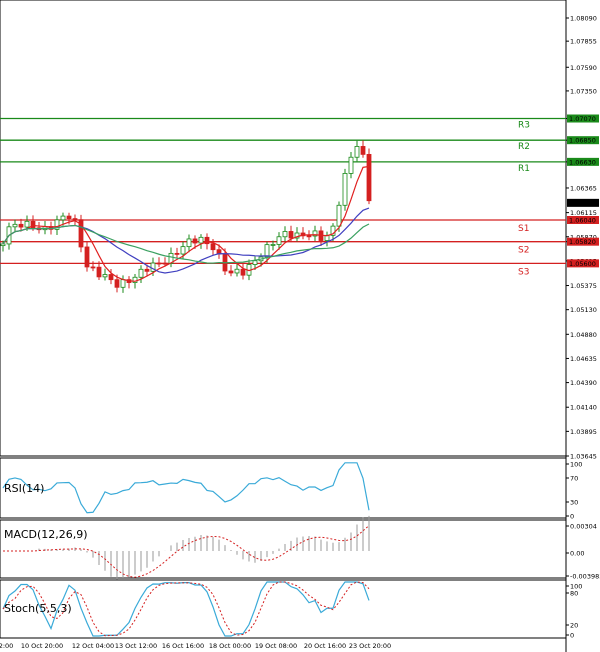  Describe the element at coordinates (523, 251) in the screenshot. I see `level-name-s2: S2` at that location.